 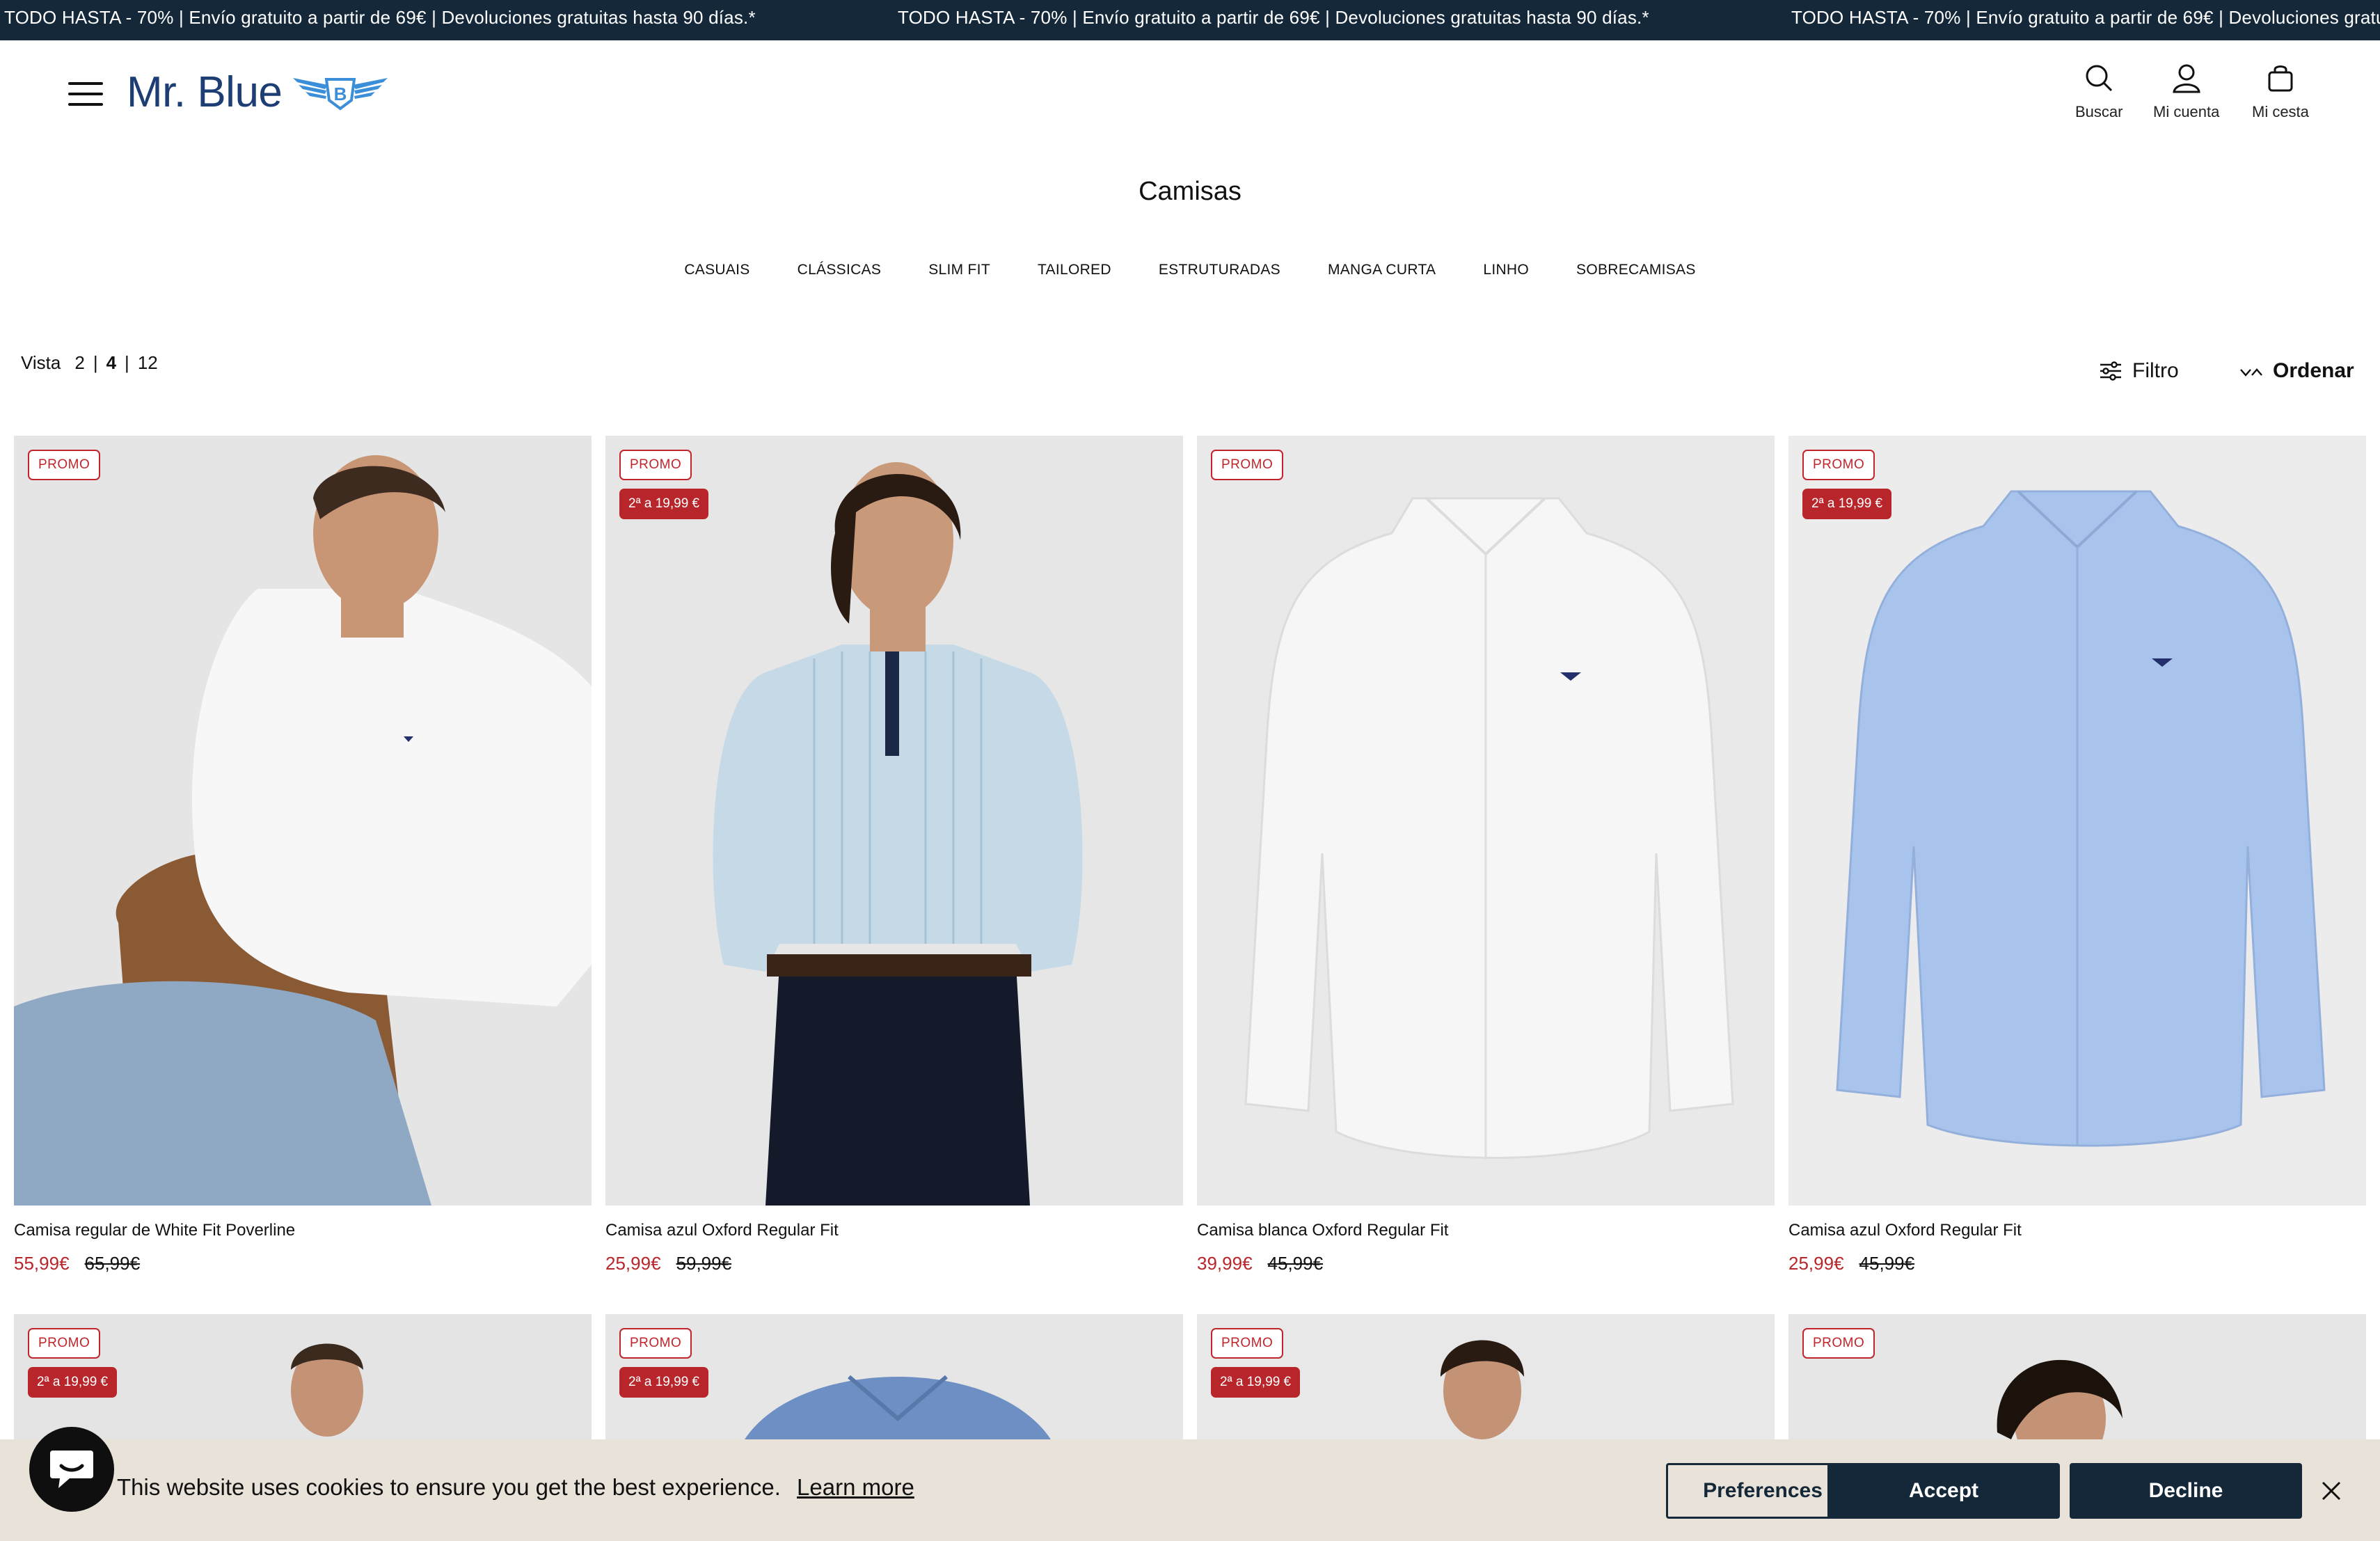 What do you see at coordinates (85, 94) in the screenshot?
I see `menu-icon` at bounding box center [85, 94].